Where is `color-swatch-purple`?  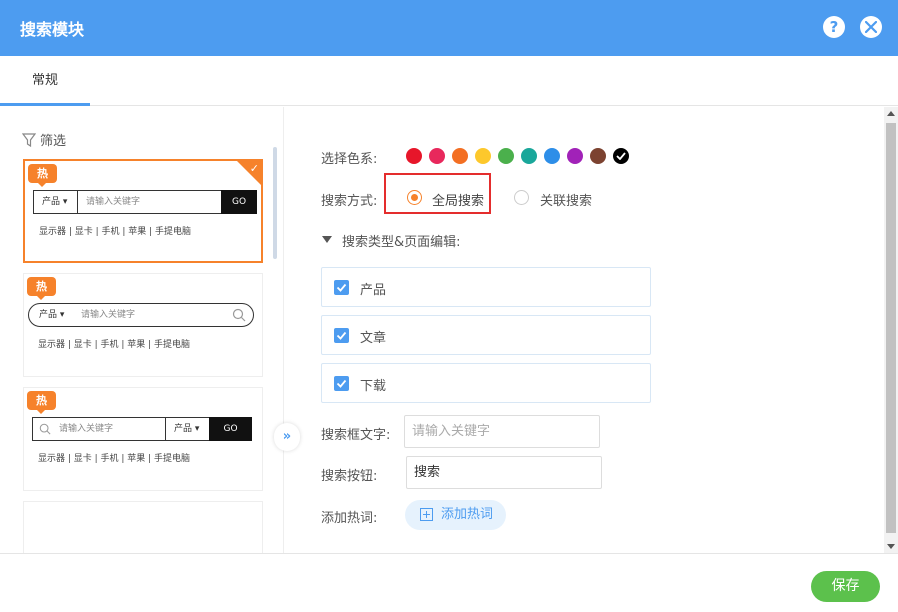
color-swatch-purple is located at coordinates (575, 156).